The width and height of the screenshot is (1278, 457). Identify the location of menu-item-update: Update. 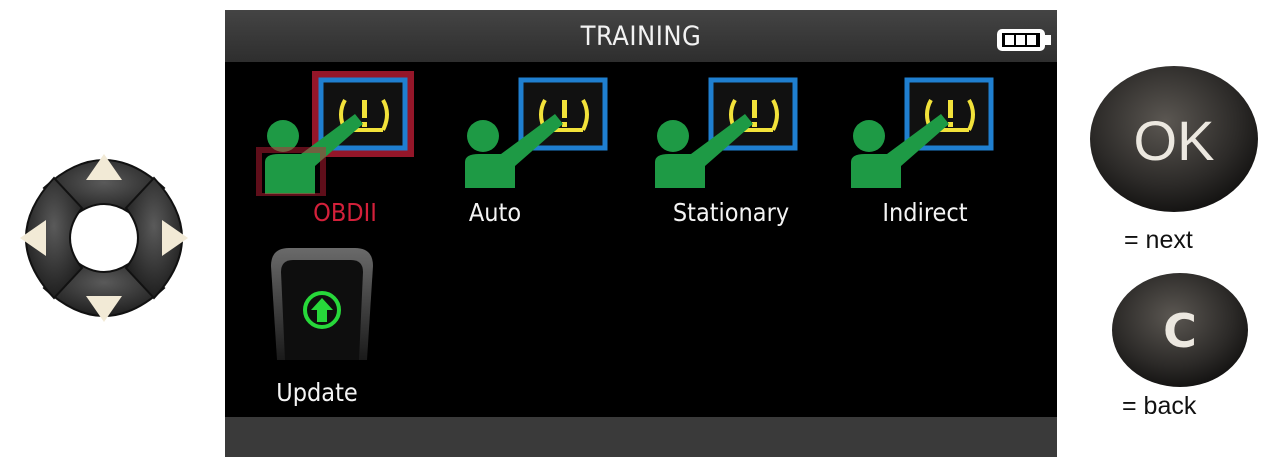
(347, 332).